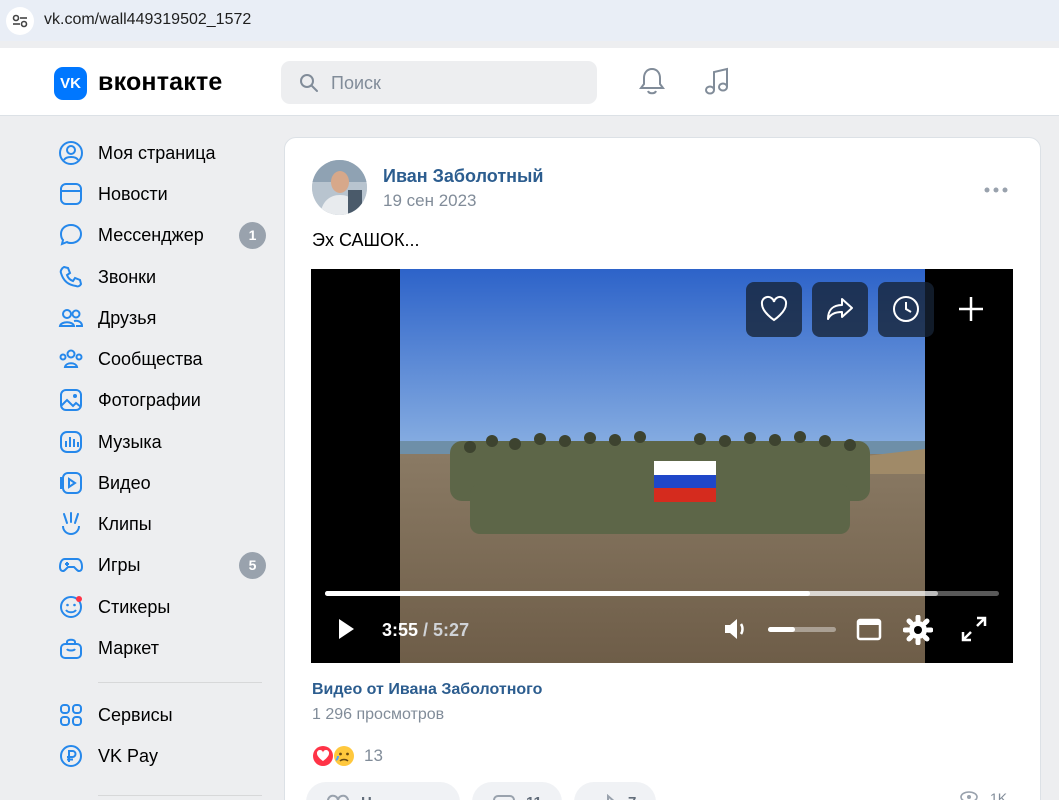 The width and height of the screenshot is (1059, 800). Describe the element at coordinates (373, 755) in the screenshot. I see `reactions-count: 13` at that location.